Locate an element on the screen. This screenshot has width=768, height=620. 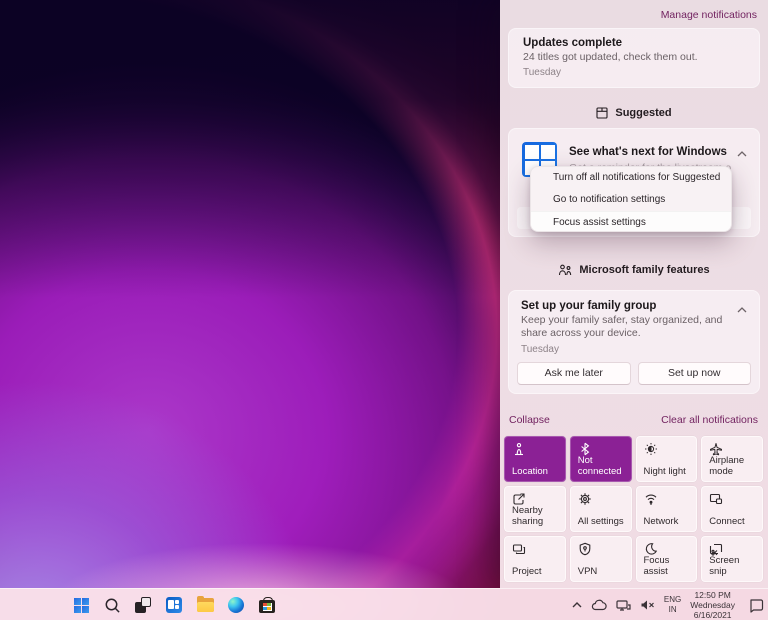
manage-notifications-link: Manage notifications is located at coordinates (709, 15).